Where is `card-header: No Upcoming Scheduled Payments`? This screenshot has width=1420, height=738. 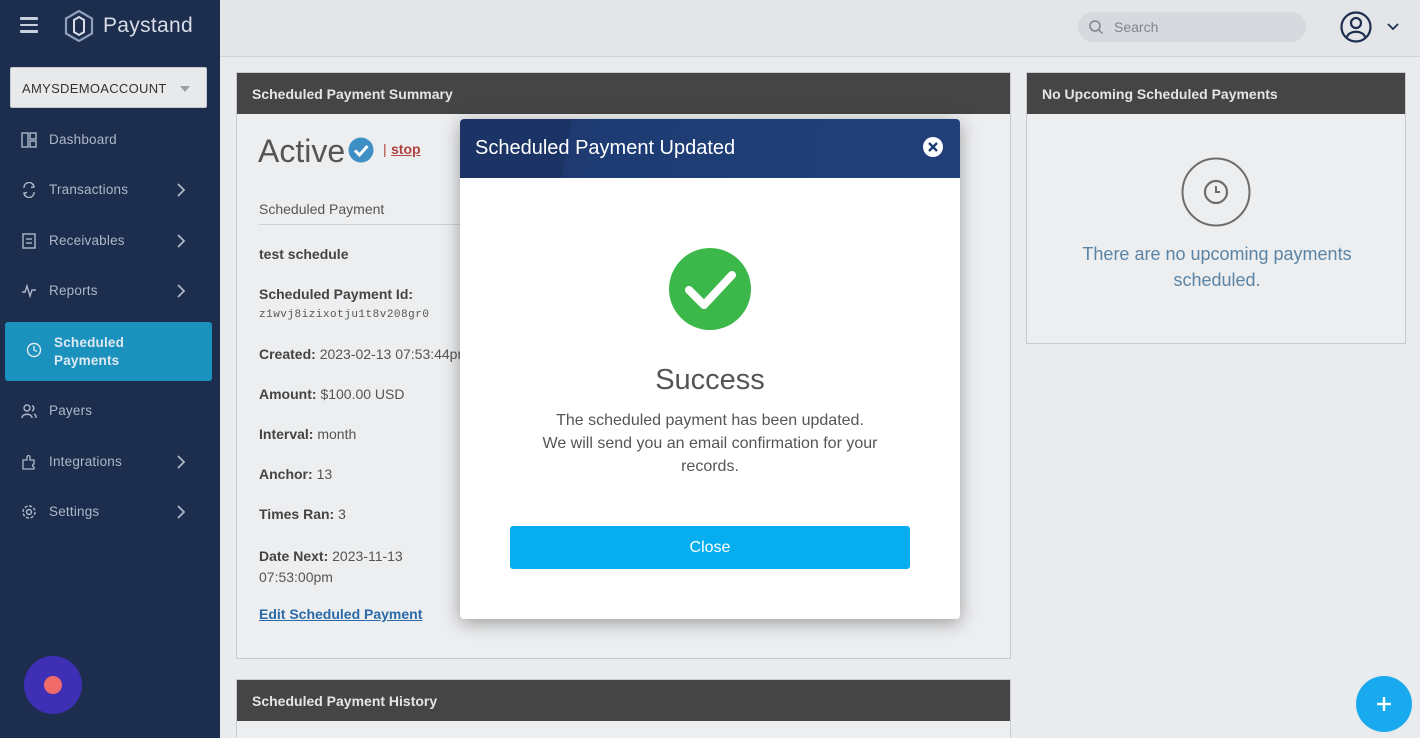 card-header: No Upcoming Scheduled Payments is located at coordinates (1216, 93).